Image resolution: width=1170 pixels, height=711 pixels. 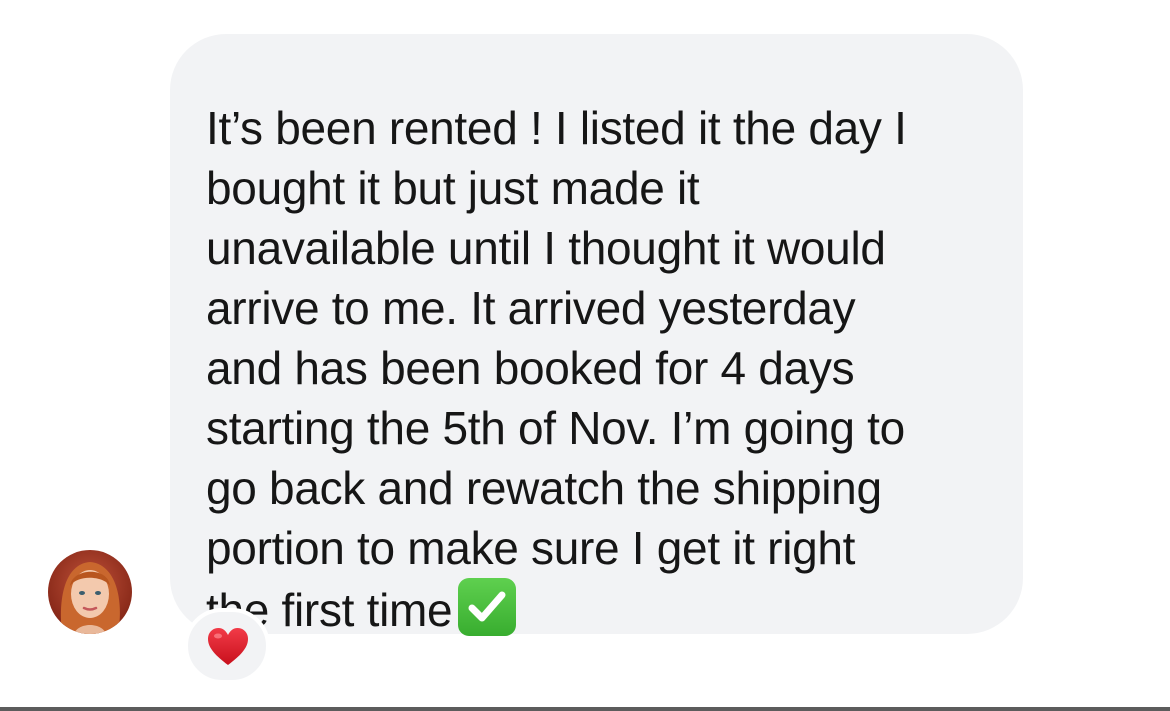 What do you see at coordinates (453, 188) in the screenshot?
I see `message-line: bought it but just made it` at bounding box center [453, 188].